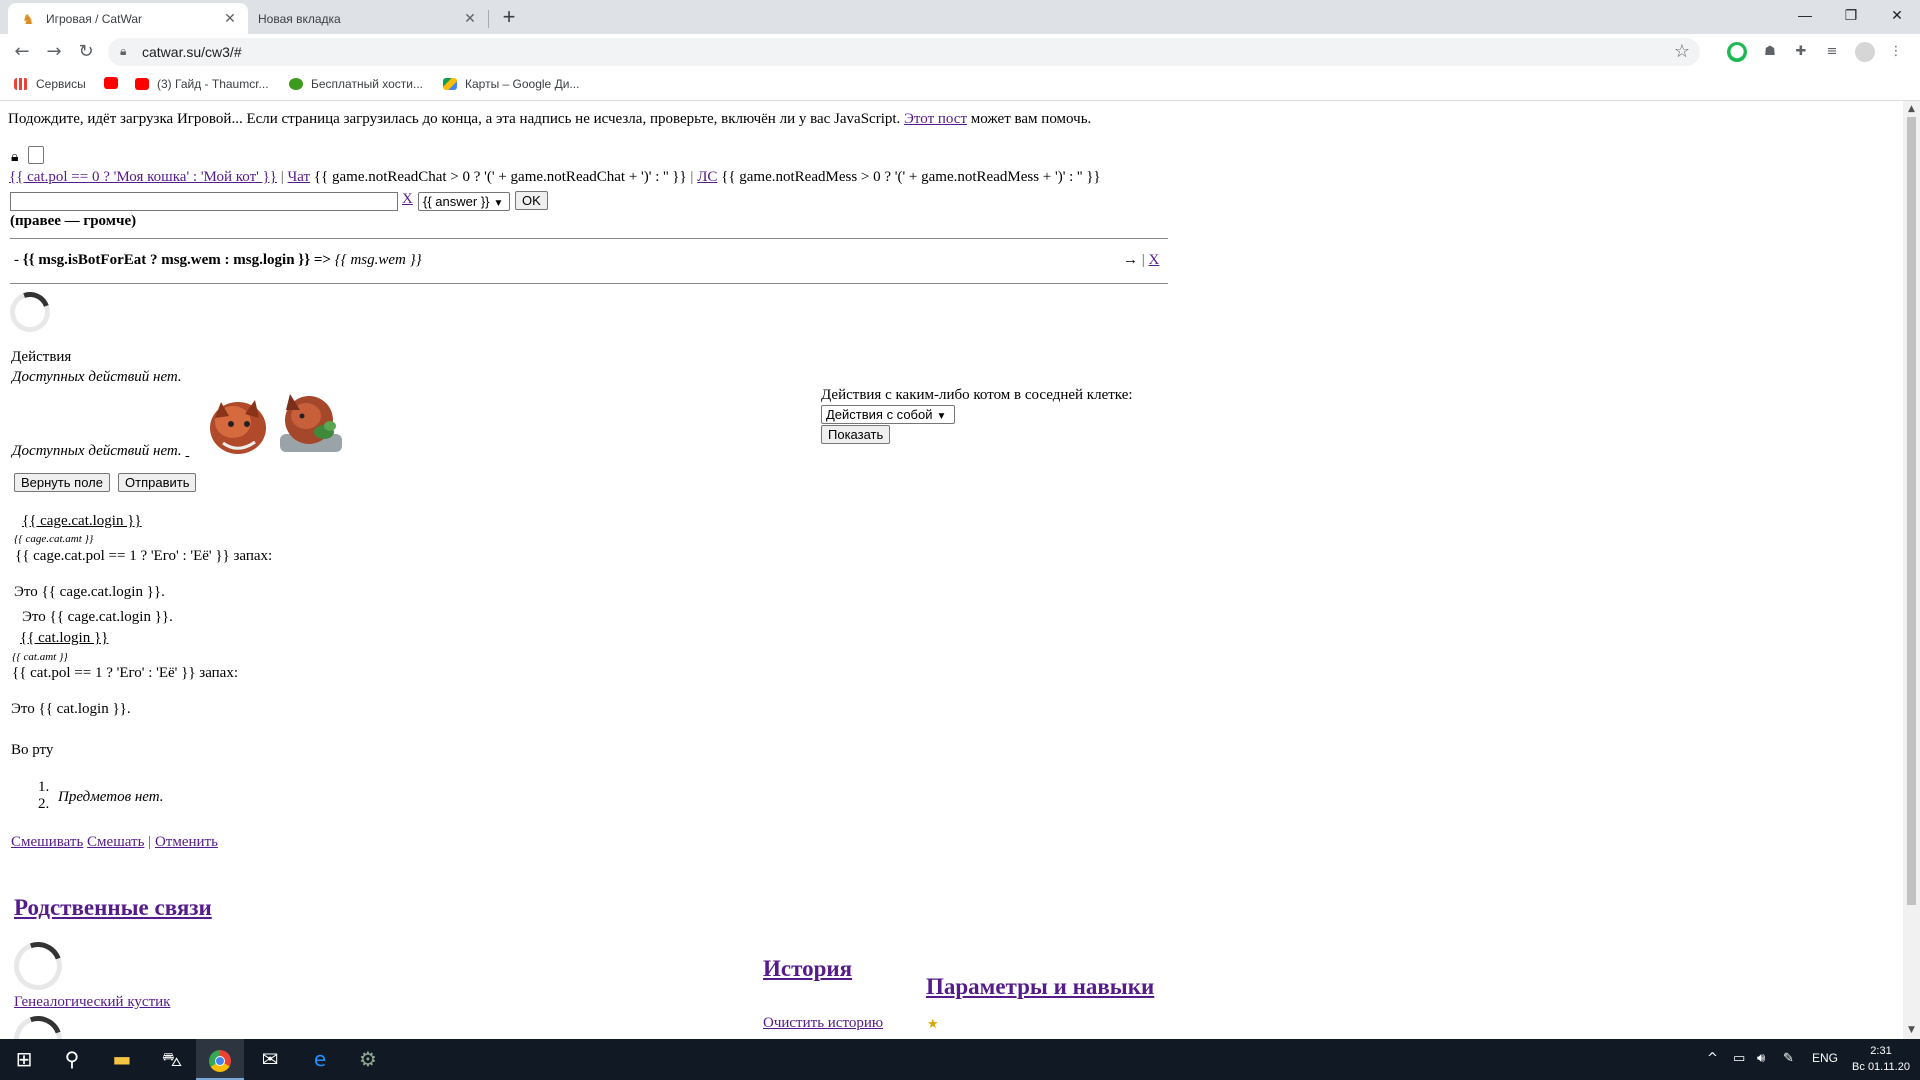 Image resolution: width=1920 pixels, height=1080 pixels. Describe the element at coordinates (36, 155) in the screenshot. I see `toggle-checkbox` at that location.